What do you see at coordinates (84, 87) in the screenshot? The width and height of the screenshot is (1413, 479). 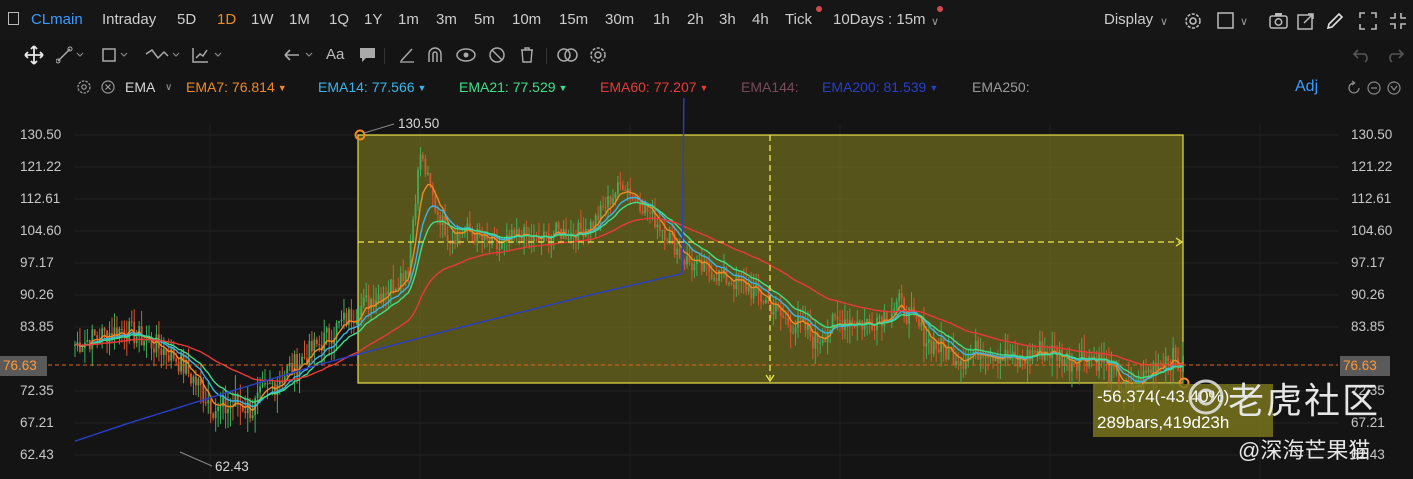 I see `indicator-settings-icon` at bounding box center [84, 87].